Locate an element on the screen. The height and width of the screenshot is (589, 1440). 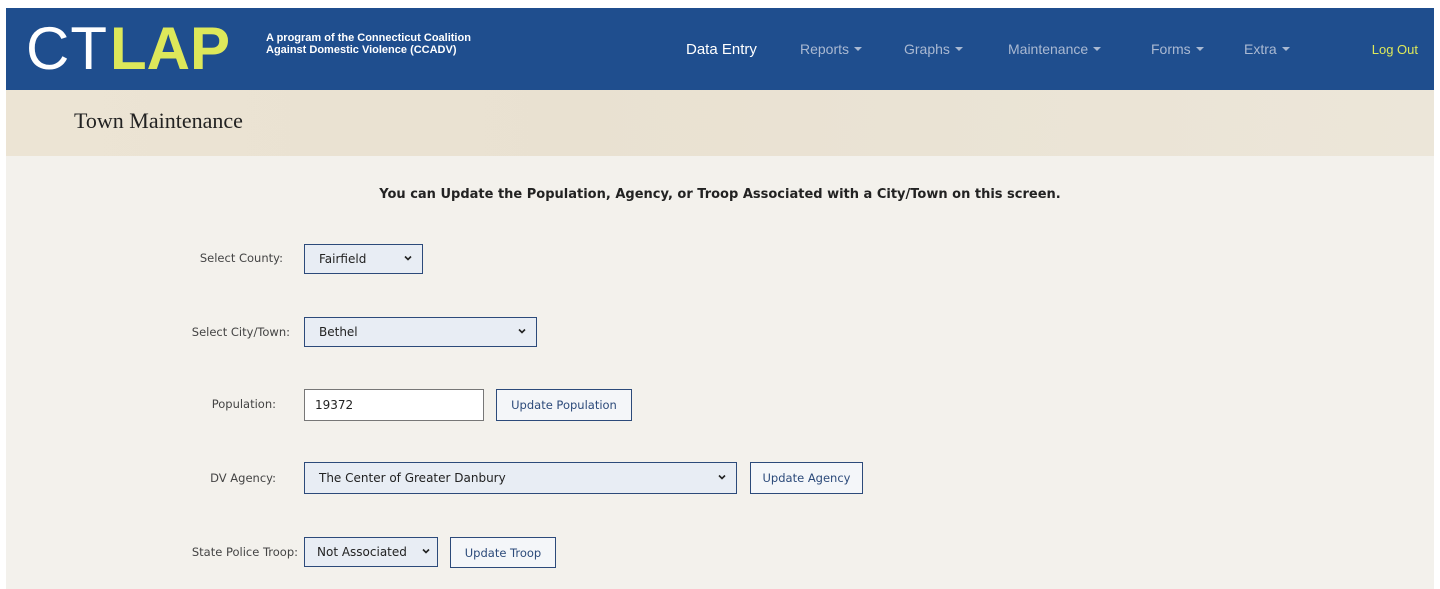
nav-maintenance-toggle: Maintenance is located at coordinates (1055, 49).